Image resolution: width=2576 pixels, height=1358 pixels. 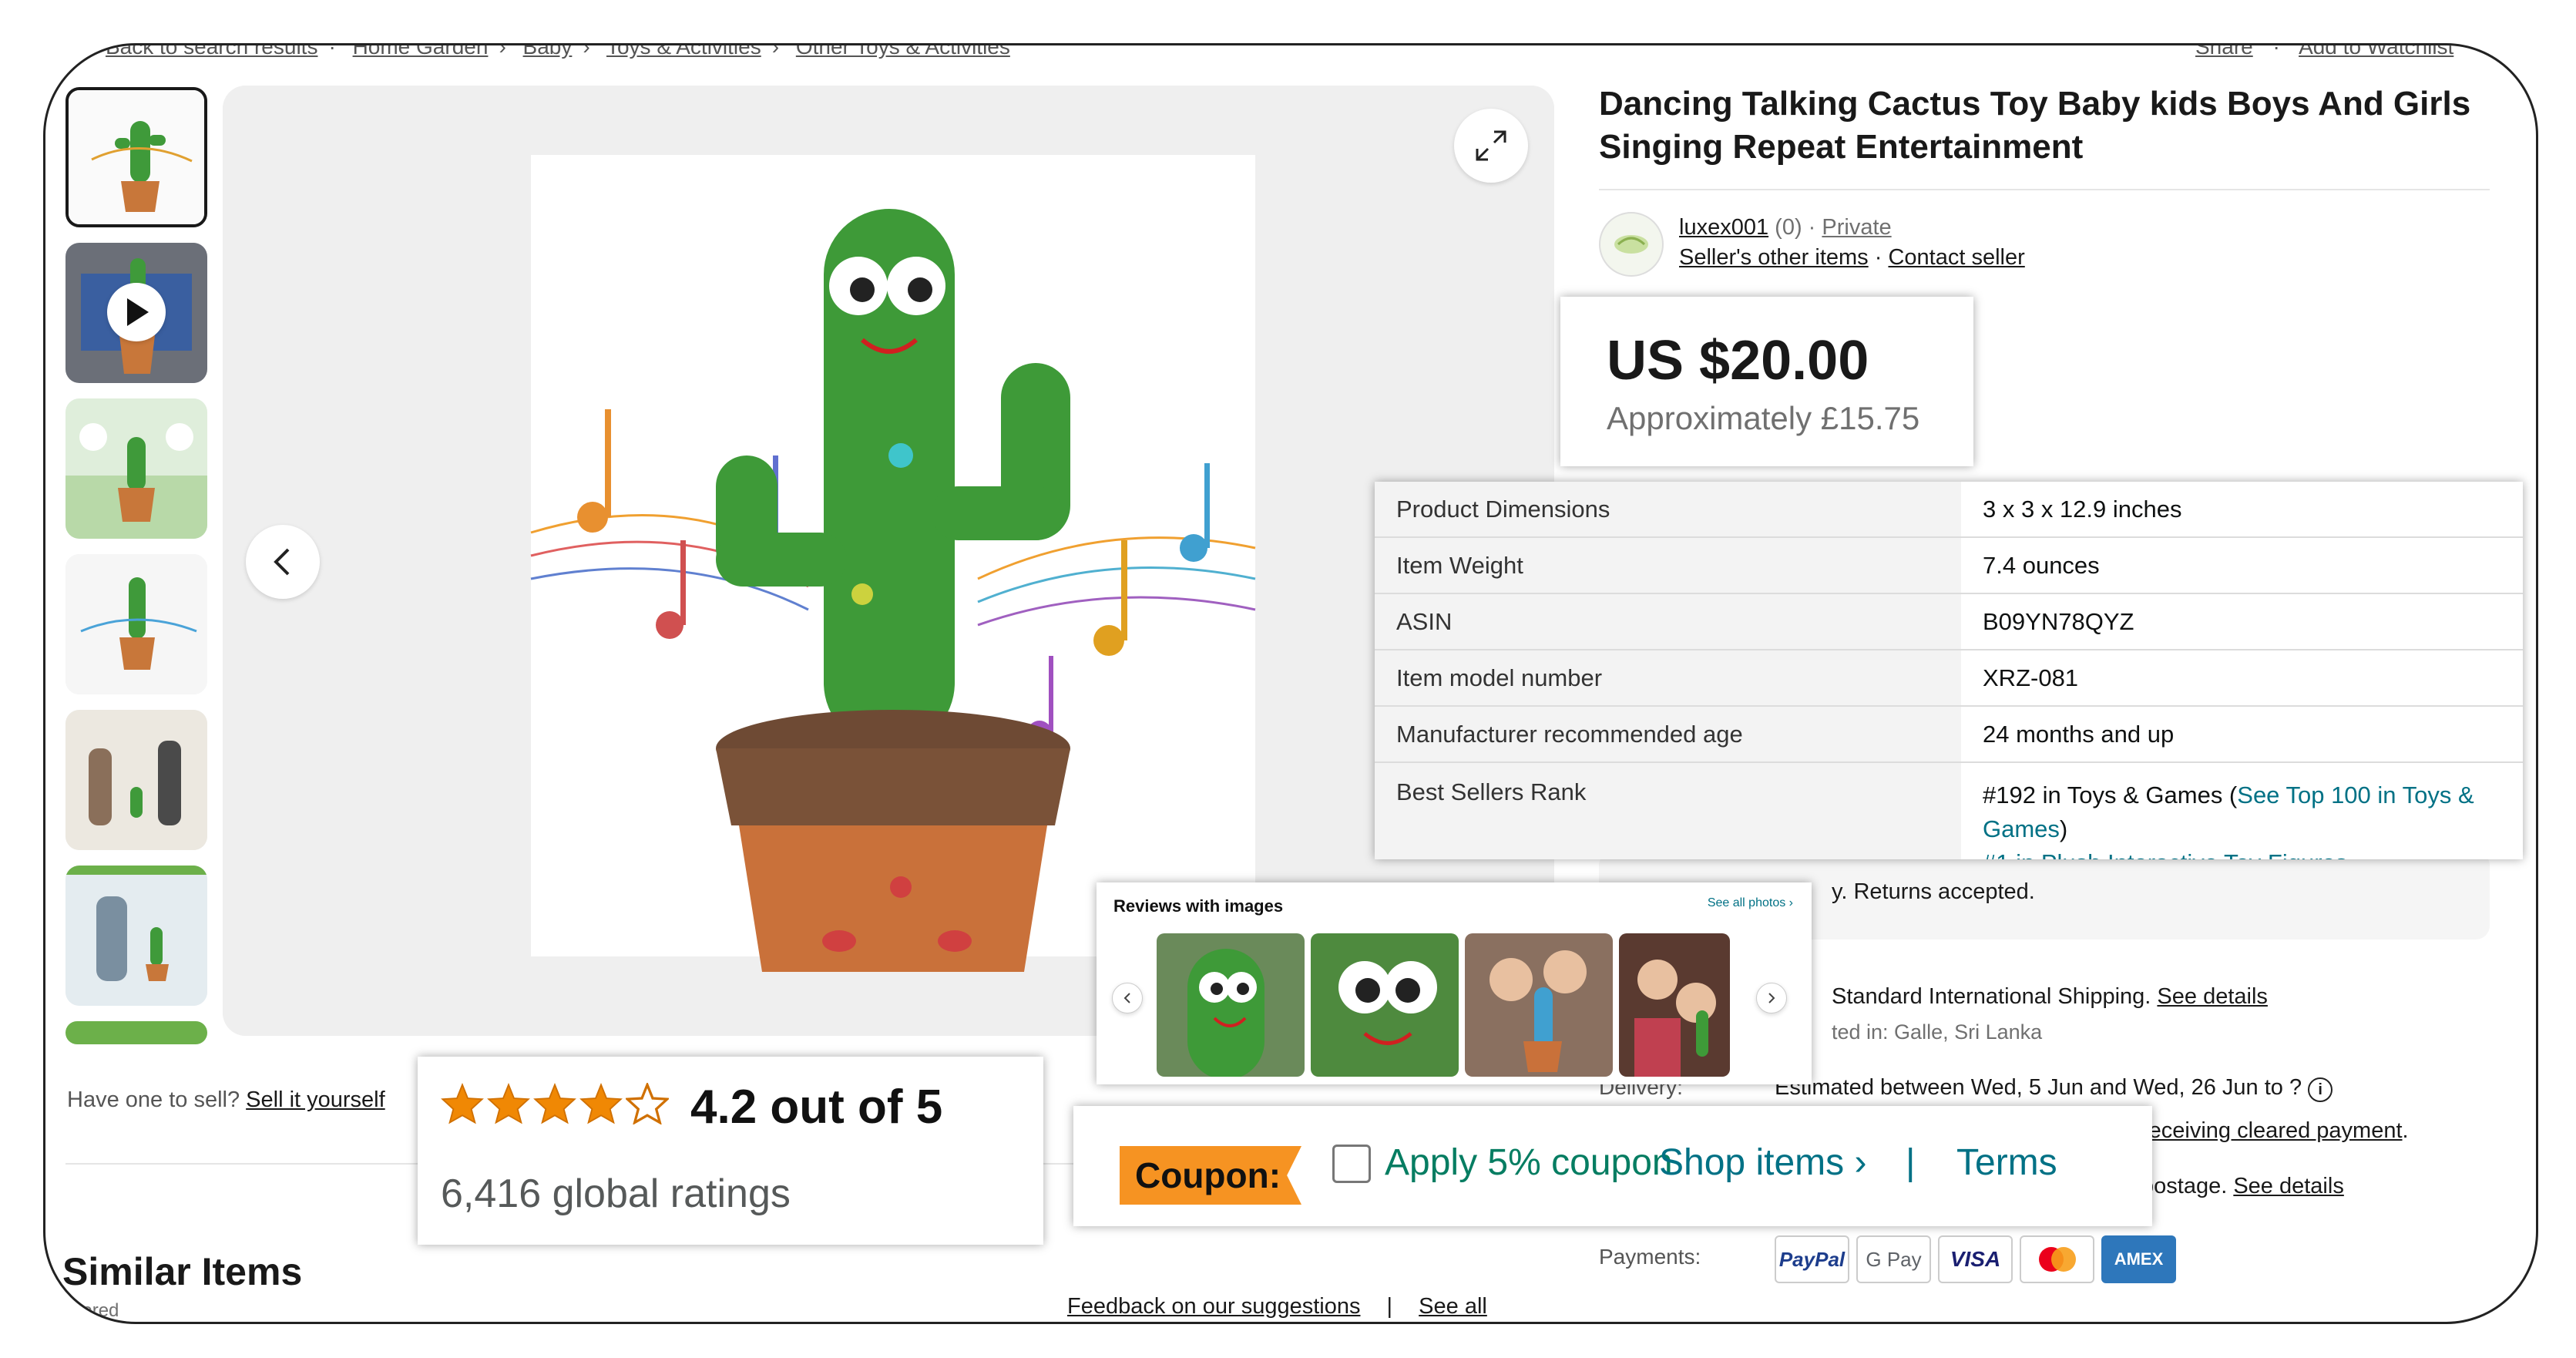 What do you see at coordinates (2242, 734) in the screenshot?
I see `detail-value: 24 months and up` at bounding box center [2242, 734].